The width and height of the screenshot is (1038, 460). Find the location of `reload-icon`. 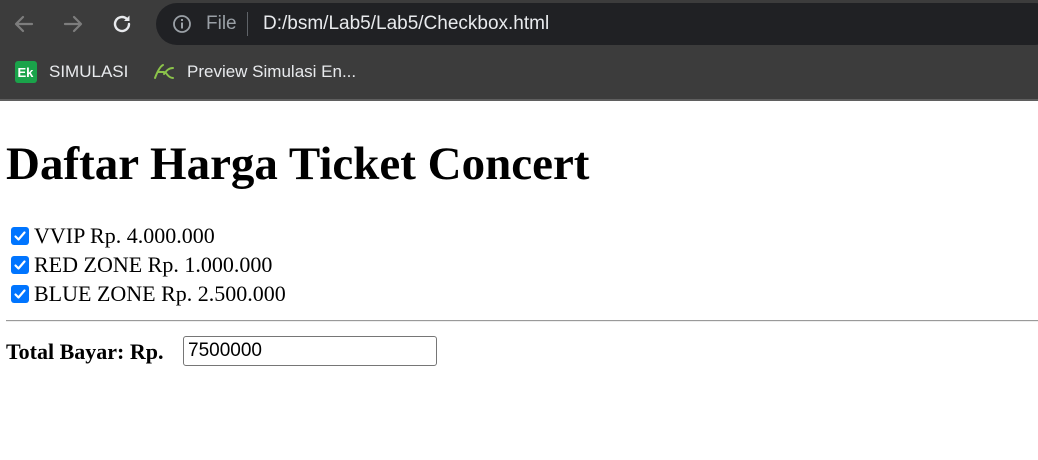

reload-icon is located at coordinates (122, 24).